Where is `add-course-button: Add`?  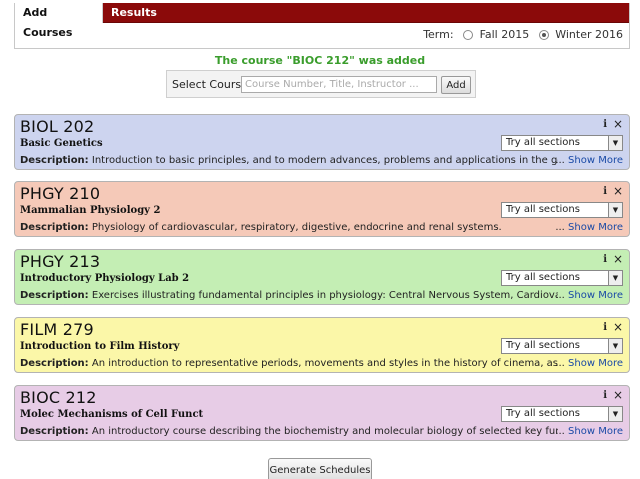 add-course-button: Add is located at coordinates (456, 85).